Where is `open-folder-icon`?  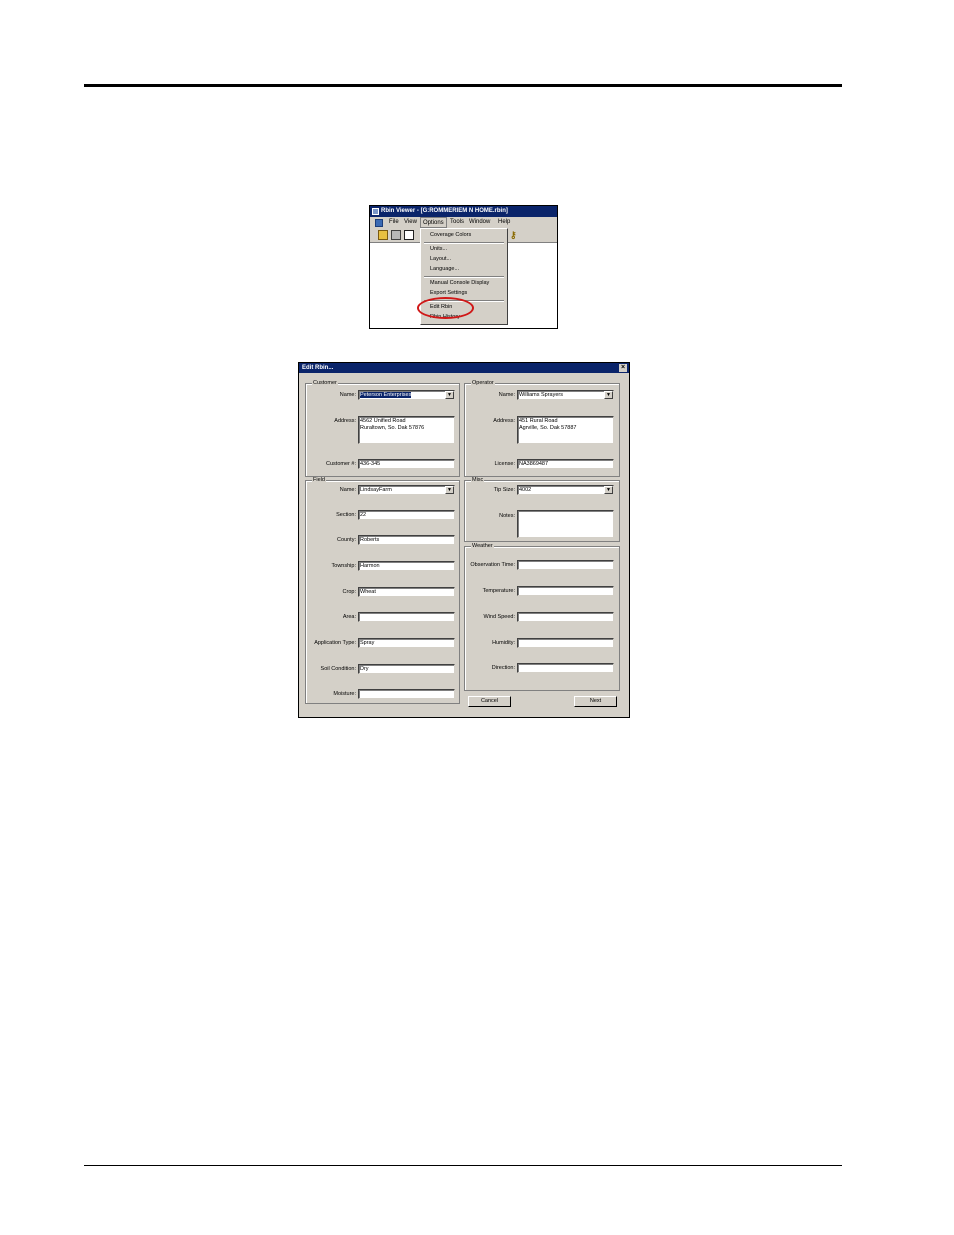 open-folder-icon is located at coordinates (383, 235).